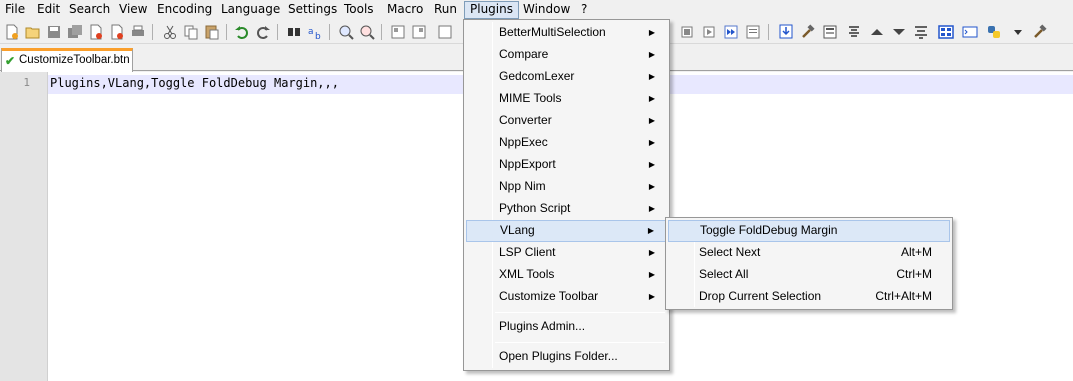 The height and width of the screenshot is (381, 1073). Describe the element at coordinates (566, 209) in the screenshot. I see `menu-item-python-script: Python Script ▶` at that location.